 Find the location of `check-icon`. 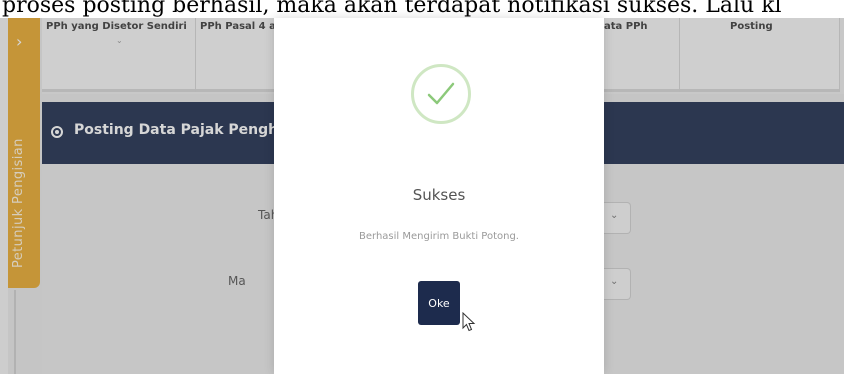

check-icon is located at coordinates (441, 94).